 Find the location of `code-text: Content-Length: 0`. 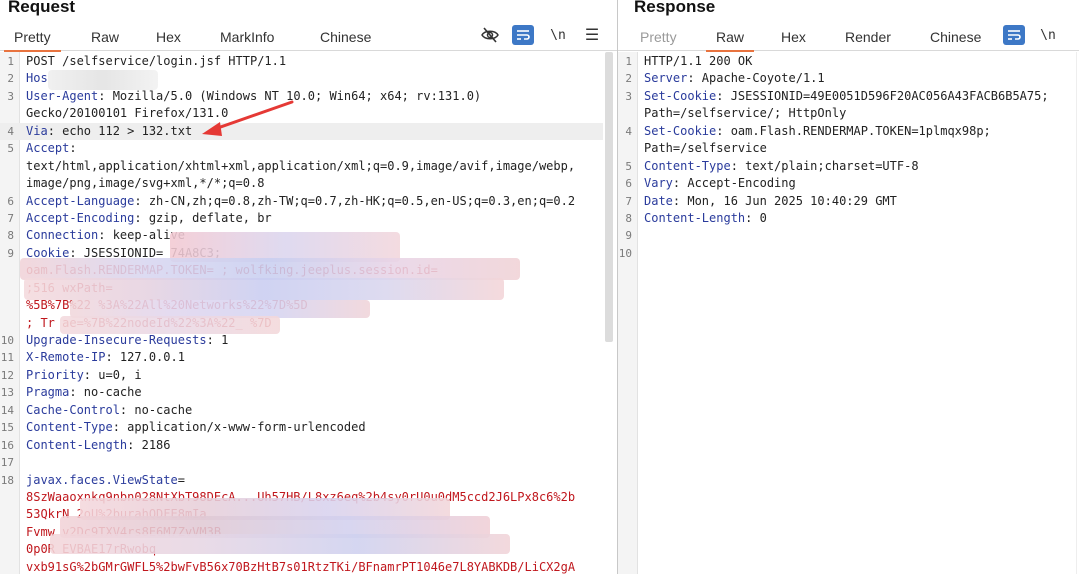

code-text: Content-Length: 0 is located at coordinates (705, 218).